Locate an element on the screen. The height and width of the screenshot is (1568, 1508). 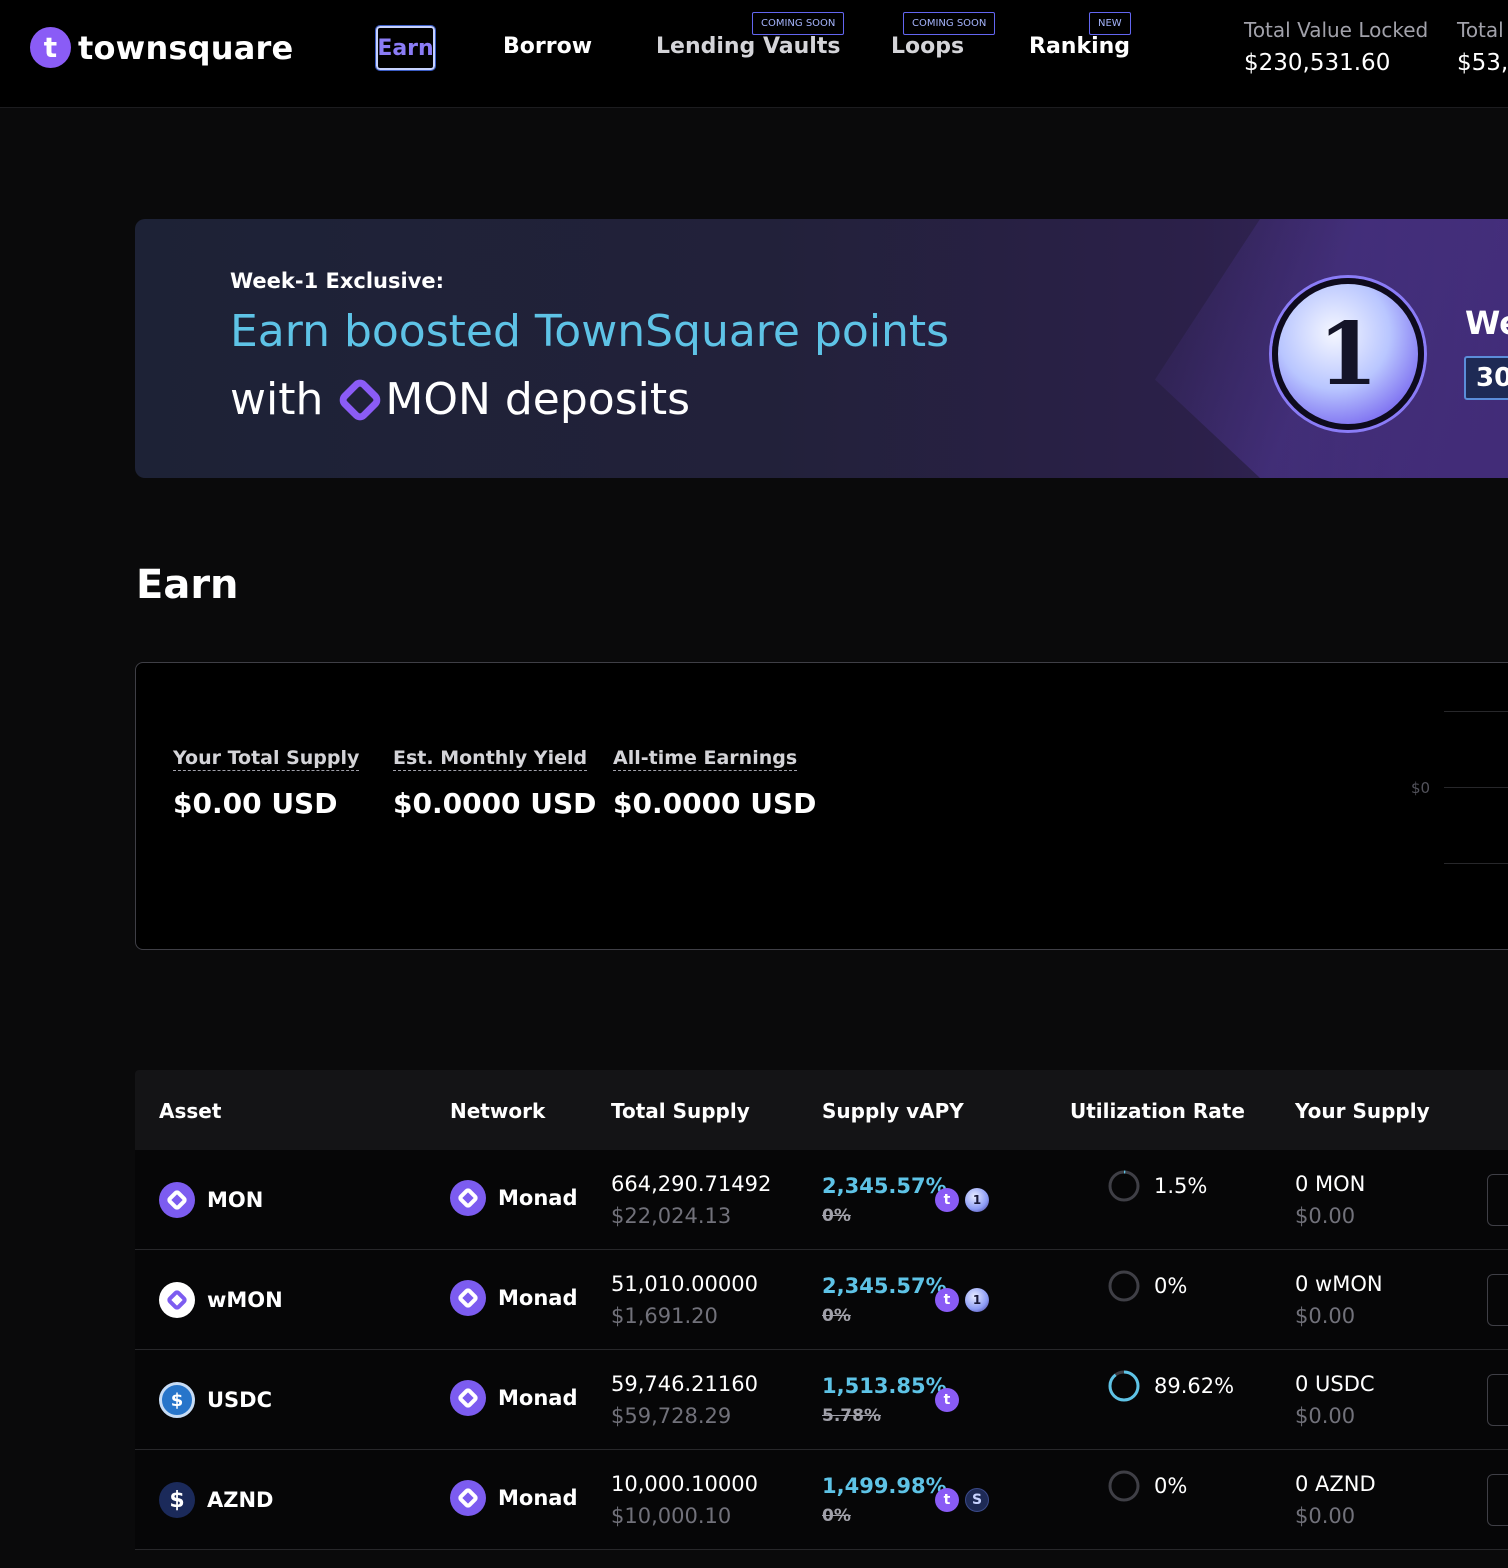
header-utilization-rate: Utilization Rate is located at coordinates (1157, 1111).